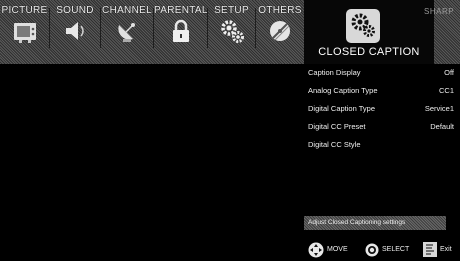  What do you see at coordinates (341, 108) in the screenshot?
I see `menu-item-label: Digital Caption Type` at bounding box center [341, 108].